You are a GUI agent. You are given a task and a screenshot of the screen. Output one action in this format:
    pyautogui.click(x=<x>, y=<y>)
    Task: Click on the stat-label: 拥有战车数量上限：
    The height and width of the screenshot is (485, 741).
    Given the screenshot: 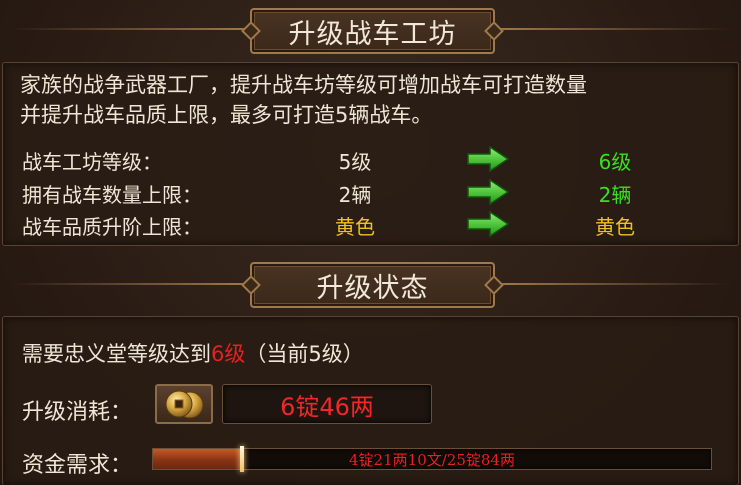 What is the action you would take?
    pyautogui.click(x=112, y=195)
    